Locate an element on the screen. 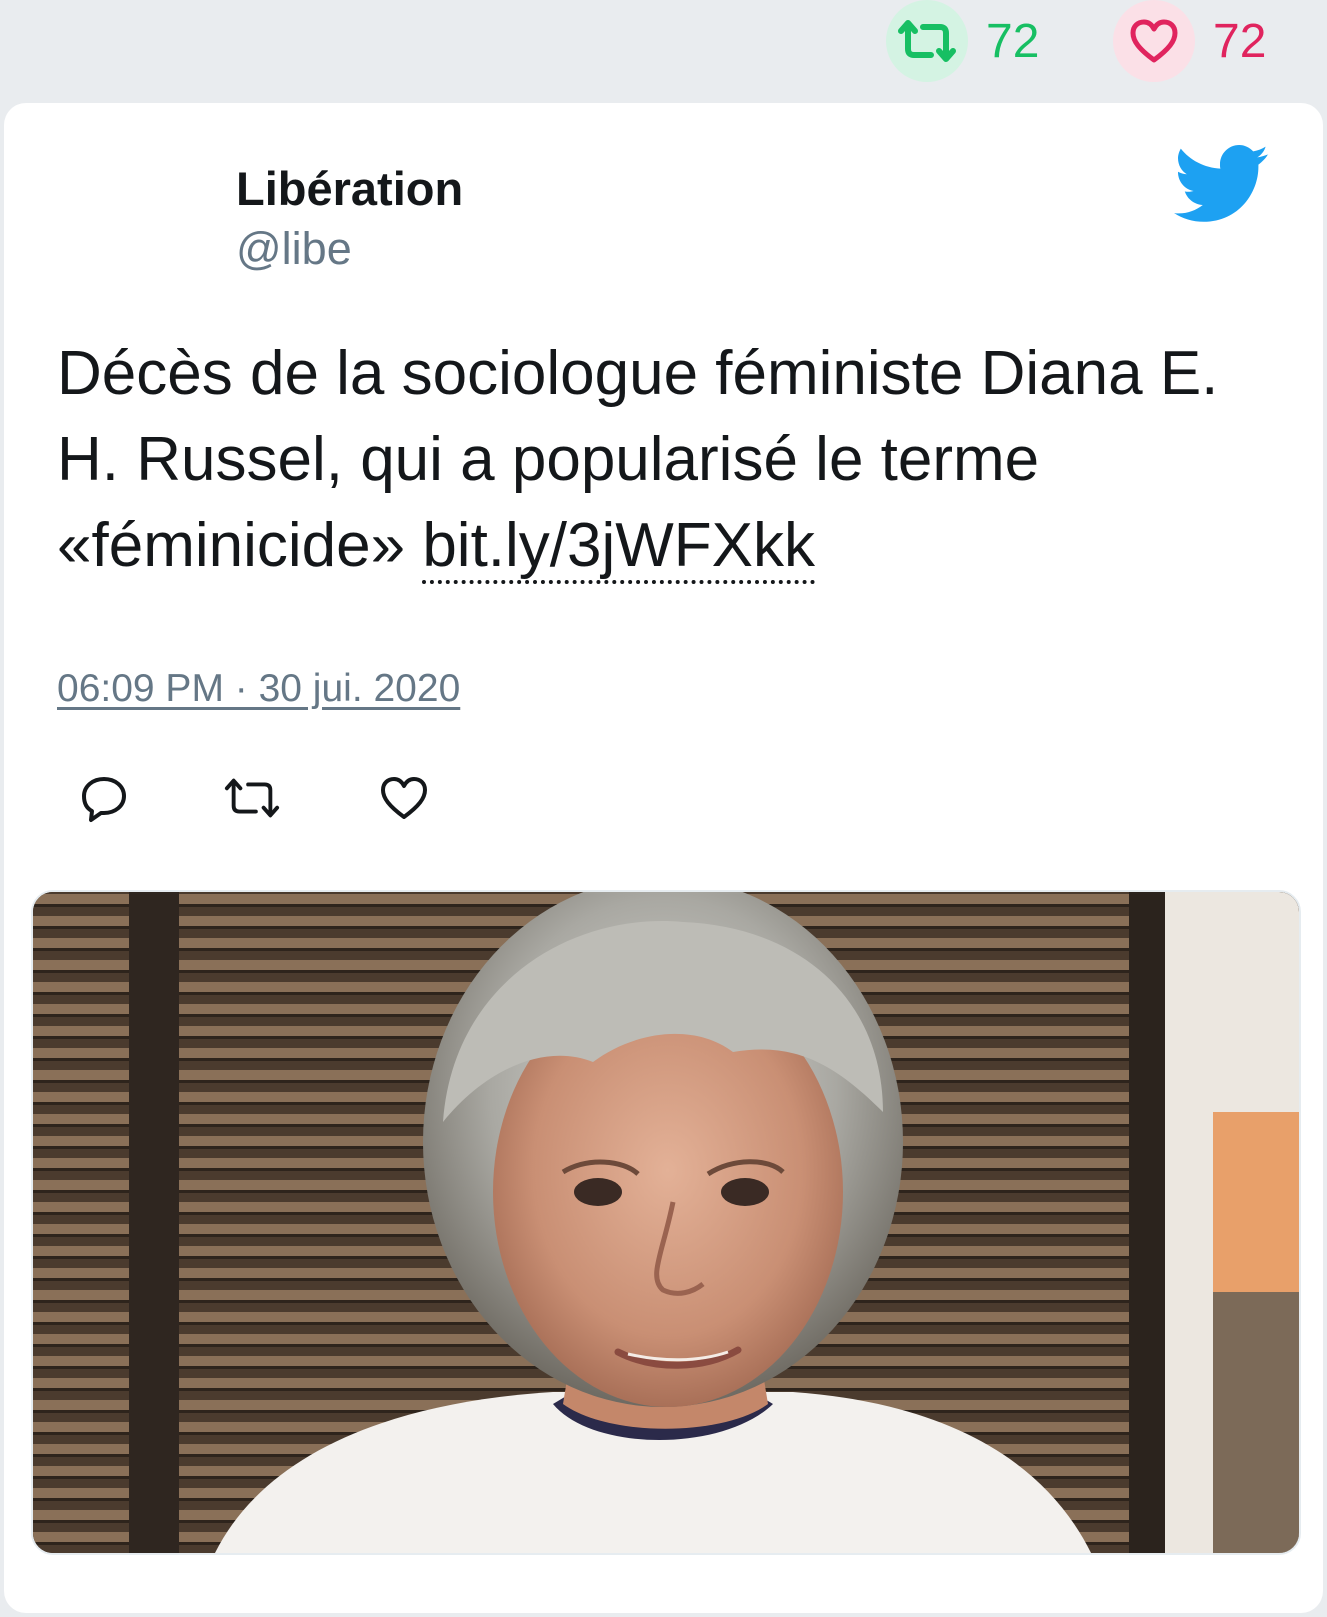 The height and width of the screenshot is (1617, 1327). reply-icon is located at coordinates (104, 798).